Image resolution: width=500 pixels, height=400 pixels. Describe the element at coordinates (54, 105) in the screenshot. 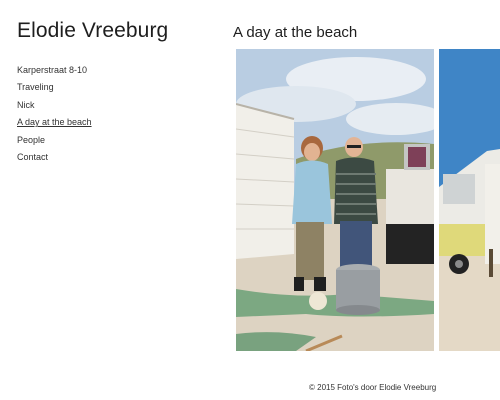

I see `nav-item-nick: Nick` at that location.